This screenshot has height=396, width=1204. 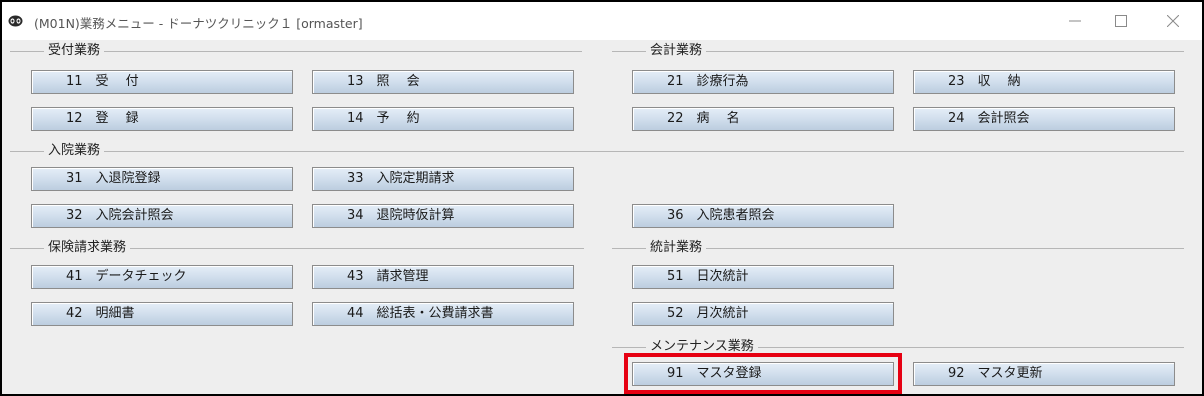 I want to click on minimize-button, so click(x=1075, y=21).